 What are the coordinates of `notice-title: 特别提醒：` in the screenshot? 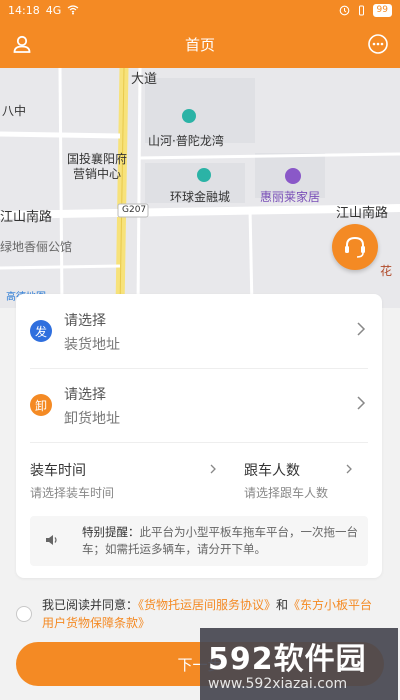 It's located at (111, 532).